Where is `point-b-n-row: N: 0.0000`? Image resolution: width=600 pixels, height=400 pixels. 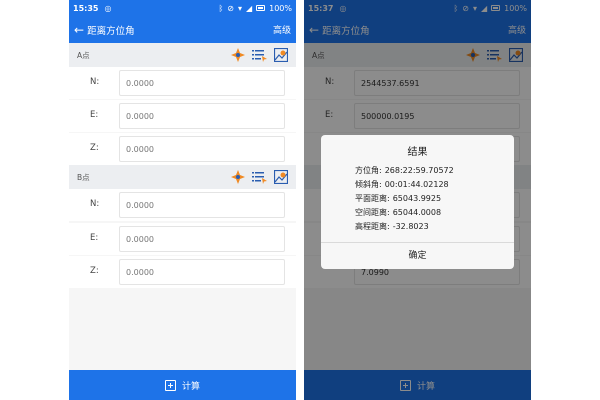 point-b-n-row: N: 0.0000 is located at coordinates (182, 205).